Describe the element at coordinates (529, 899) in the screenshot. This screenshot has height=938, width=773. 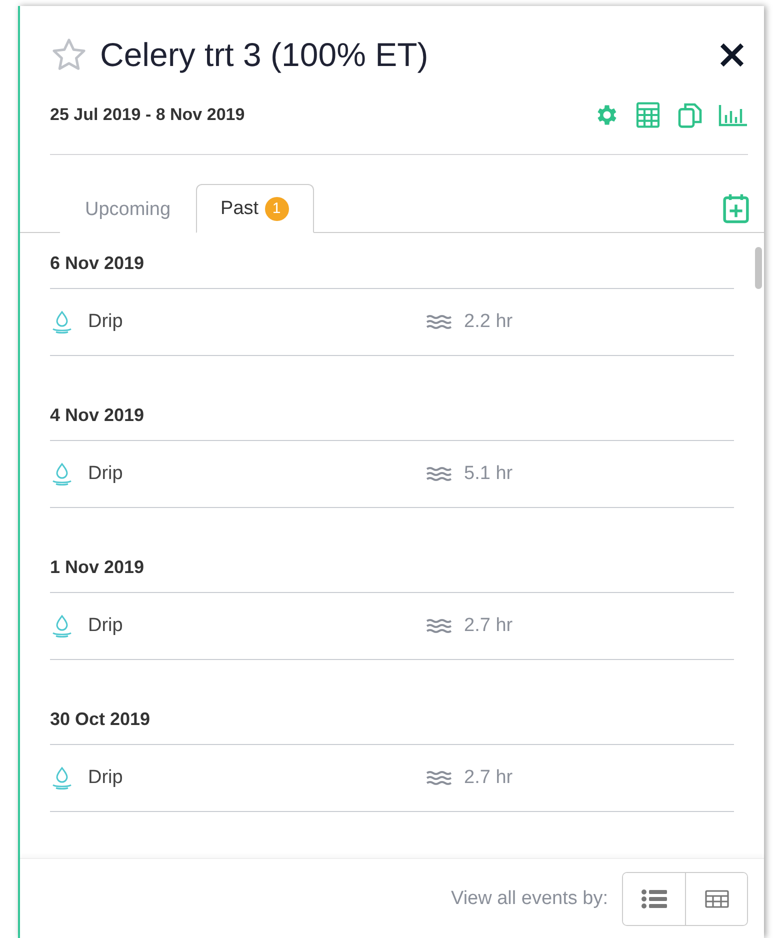
I see `view-label: View all events by:` at that location.